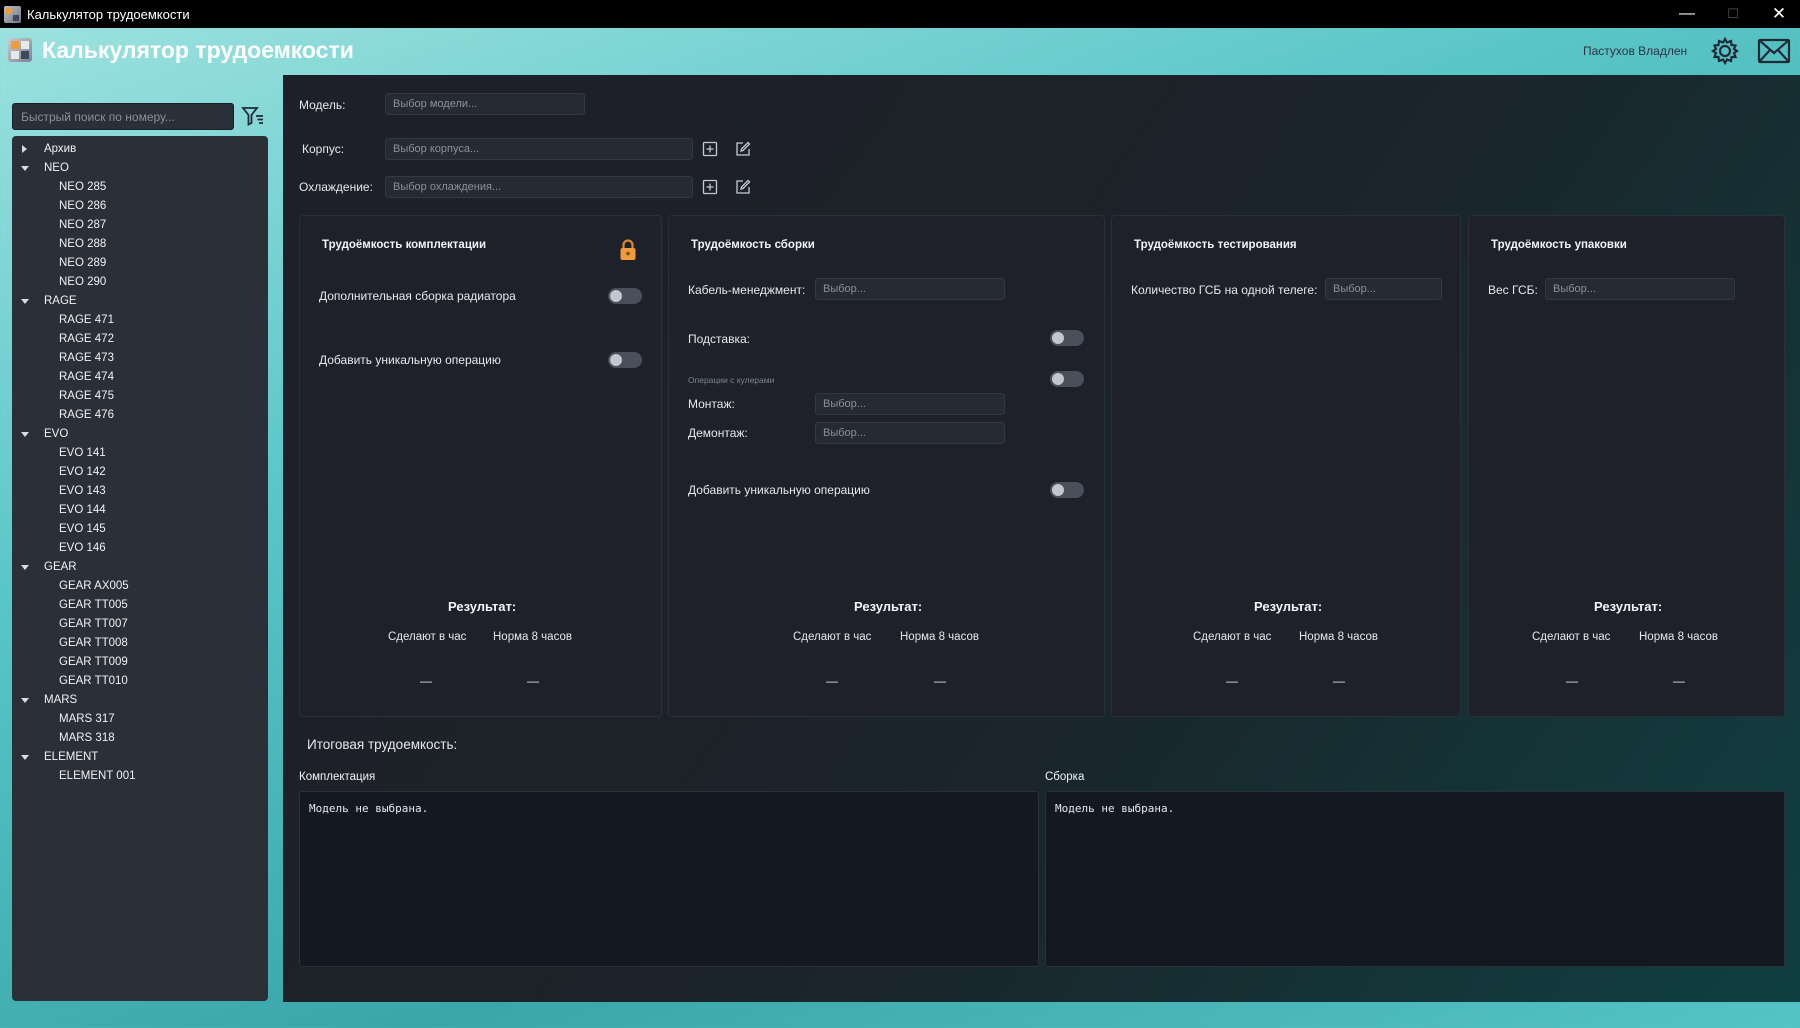  What do you see at coordinates (140, 756) in the screenshot?
I see `tree-group: ELEMENT` at bounding box center [140, 756].